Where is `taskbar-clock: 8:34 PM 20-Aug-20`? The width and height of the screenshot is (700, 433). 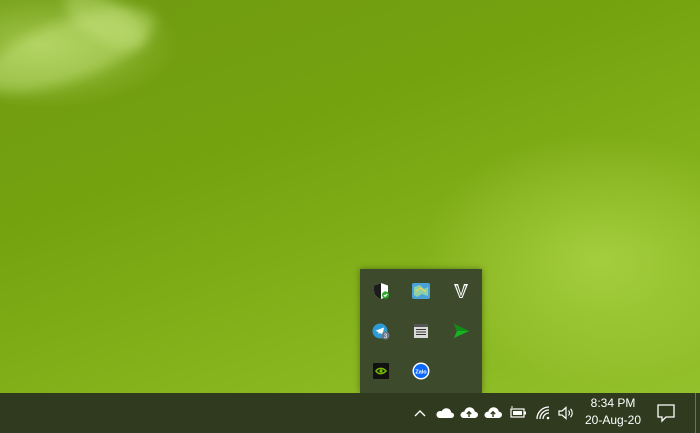
taskbar-clock: 8:34 PM 20-Aug-20 is located at coordinates (613, 413).